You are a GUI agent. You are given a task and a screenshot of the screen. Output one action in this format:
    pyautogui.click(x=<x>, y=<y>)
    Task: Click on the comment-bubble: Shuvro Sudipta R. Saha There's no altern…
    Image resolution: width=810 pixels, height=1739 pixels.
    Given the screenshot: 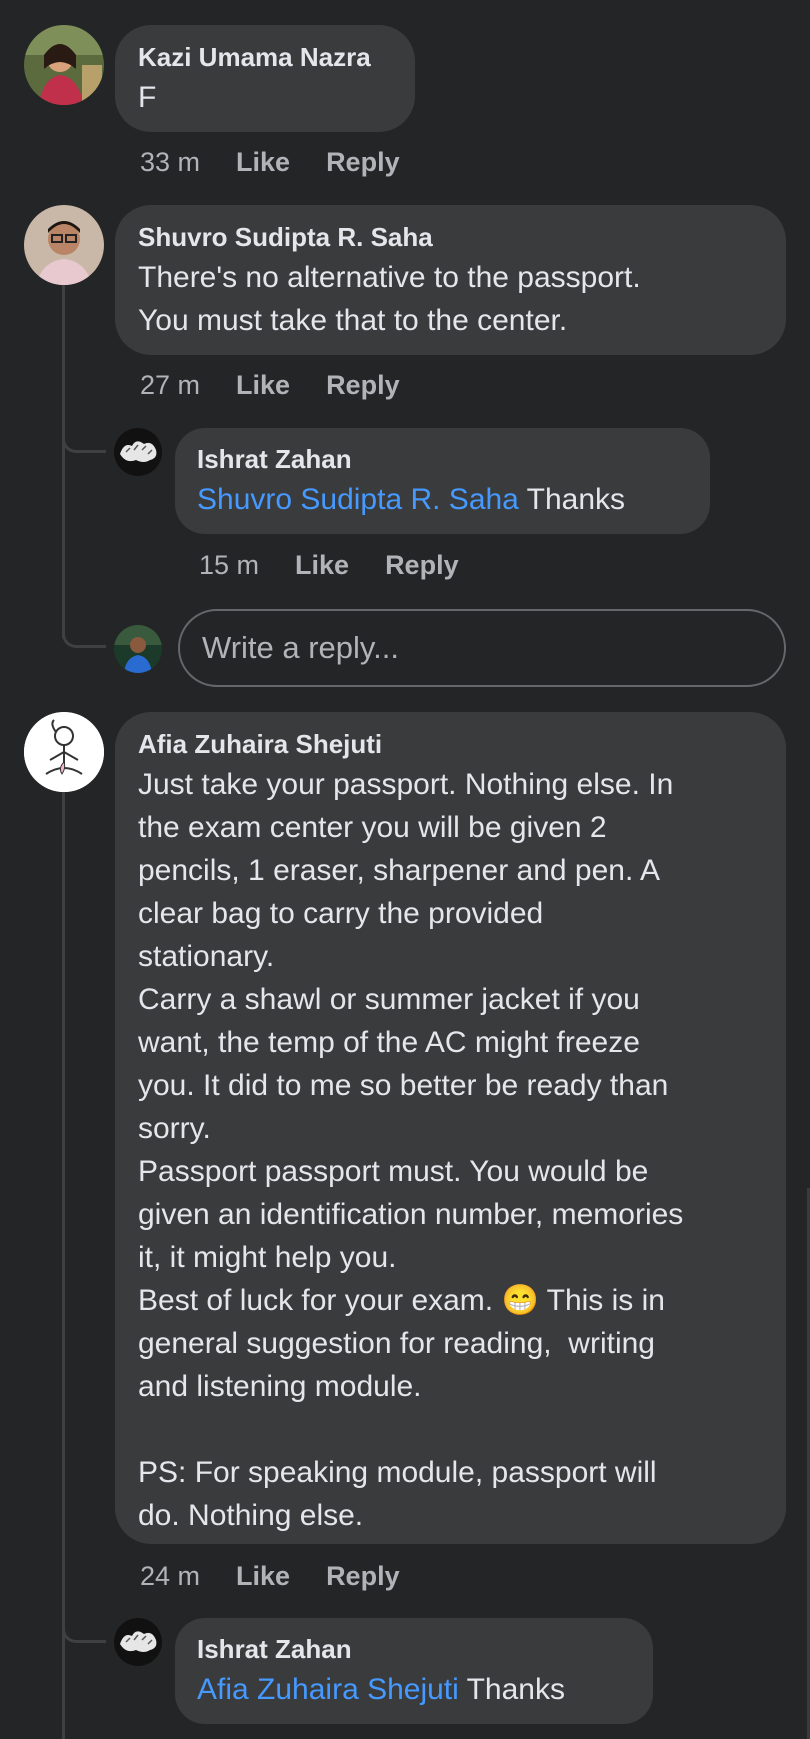 What is the action you would take?
    pyautogui.click(x=450, y=280)
    